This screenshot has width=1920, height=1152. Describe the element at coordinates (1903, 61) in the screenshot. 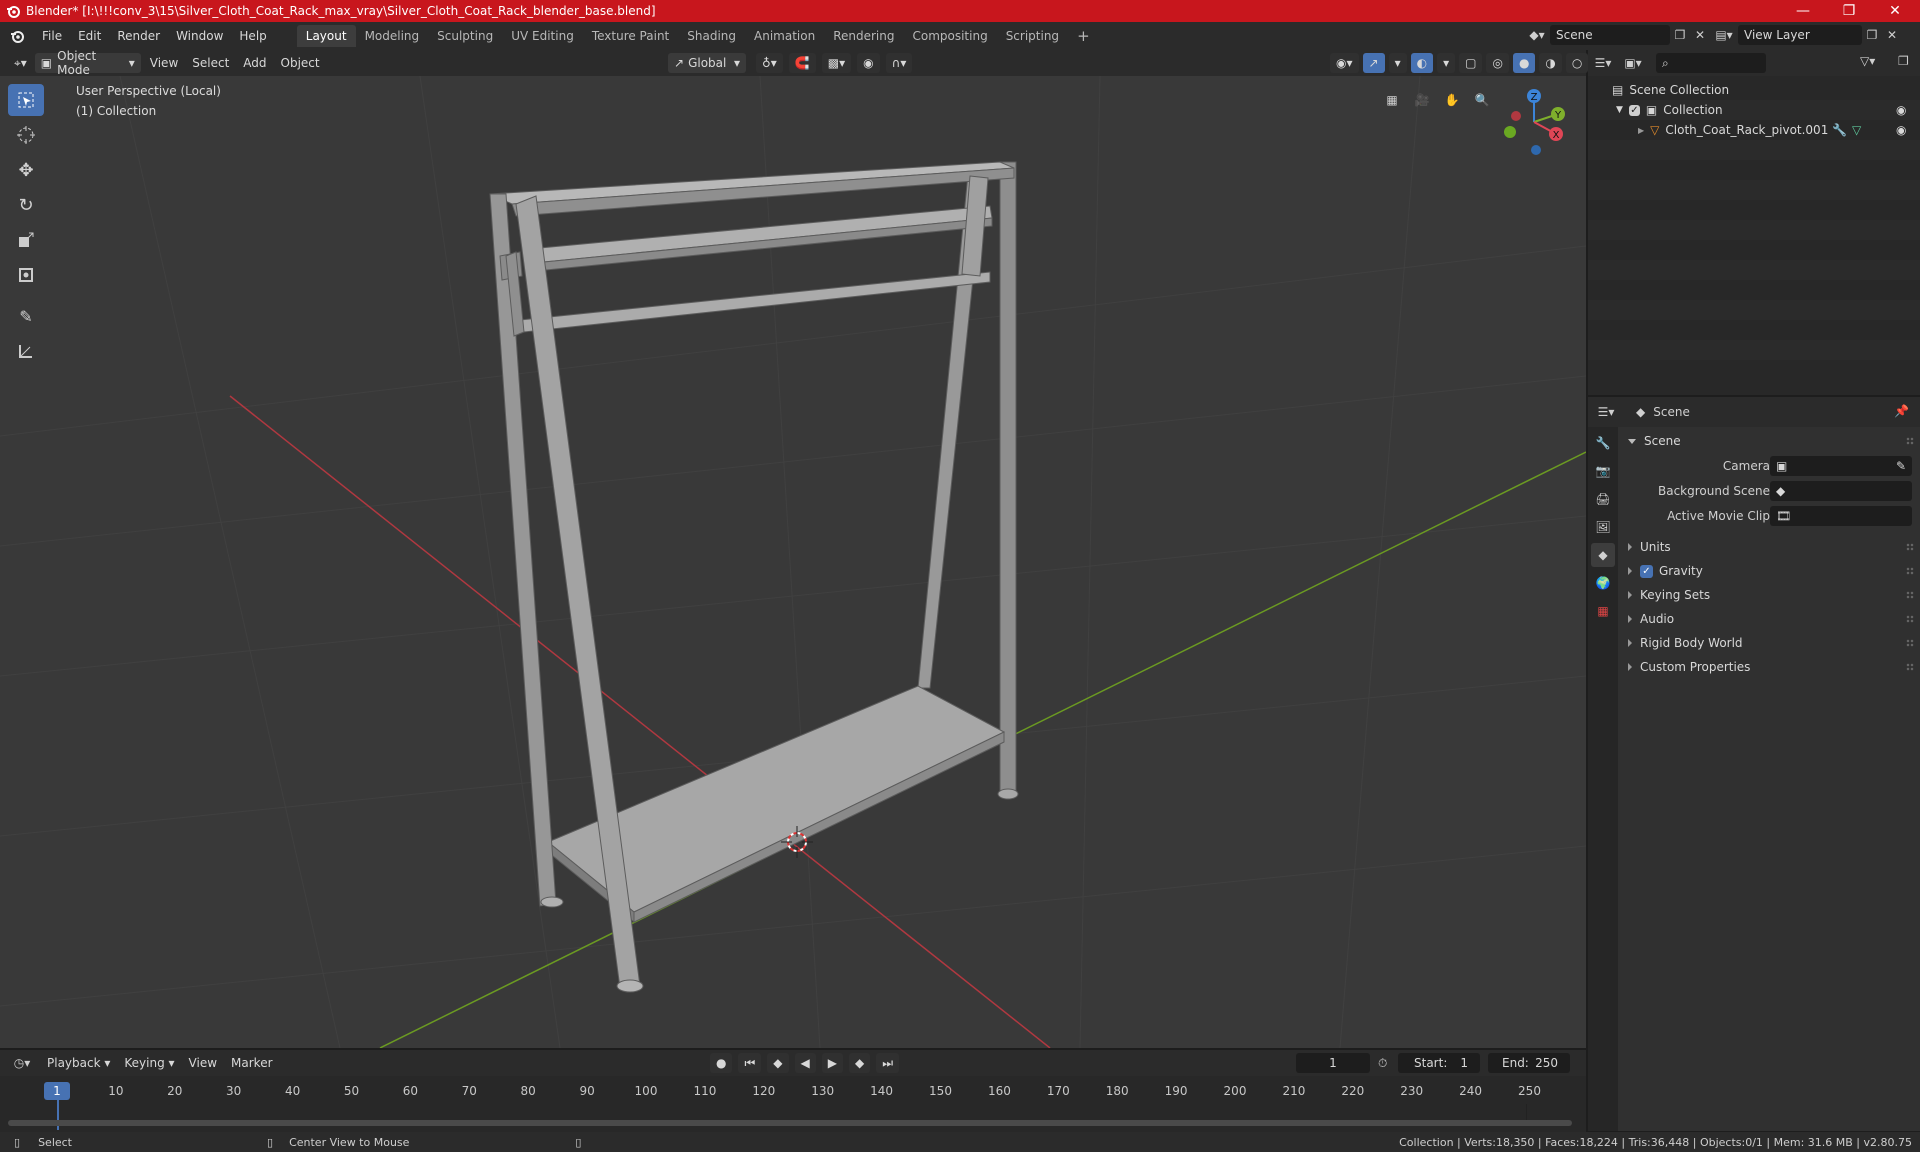

I see `new-collection-icon: ❐` at that location.